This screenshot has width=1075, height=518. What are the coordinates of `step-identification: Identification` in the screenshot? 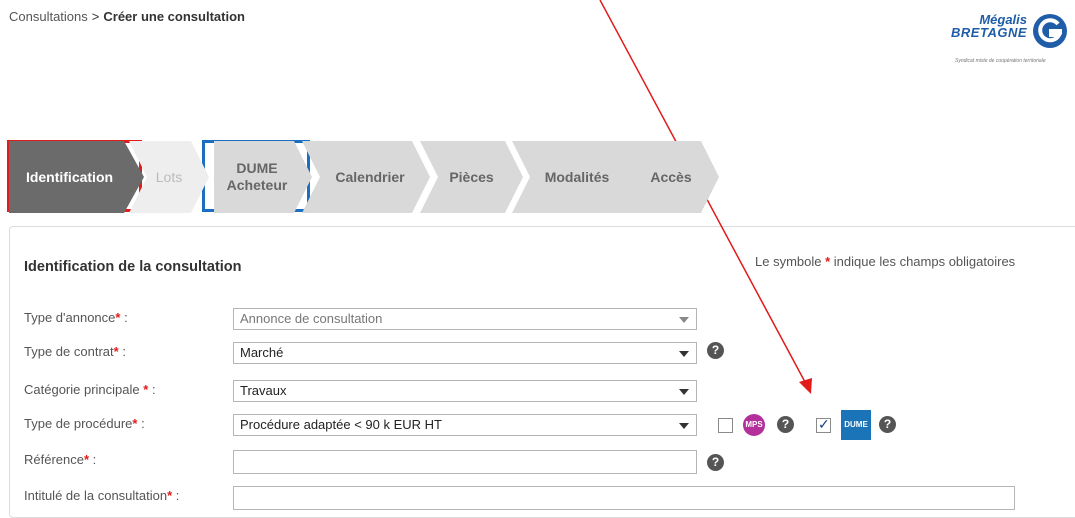 It's located at (76, 177).